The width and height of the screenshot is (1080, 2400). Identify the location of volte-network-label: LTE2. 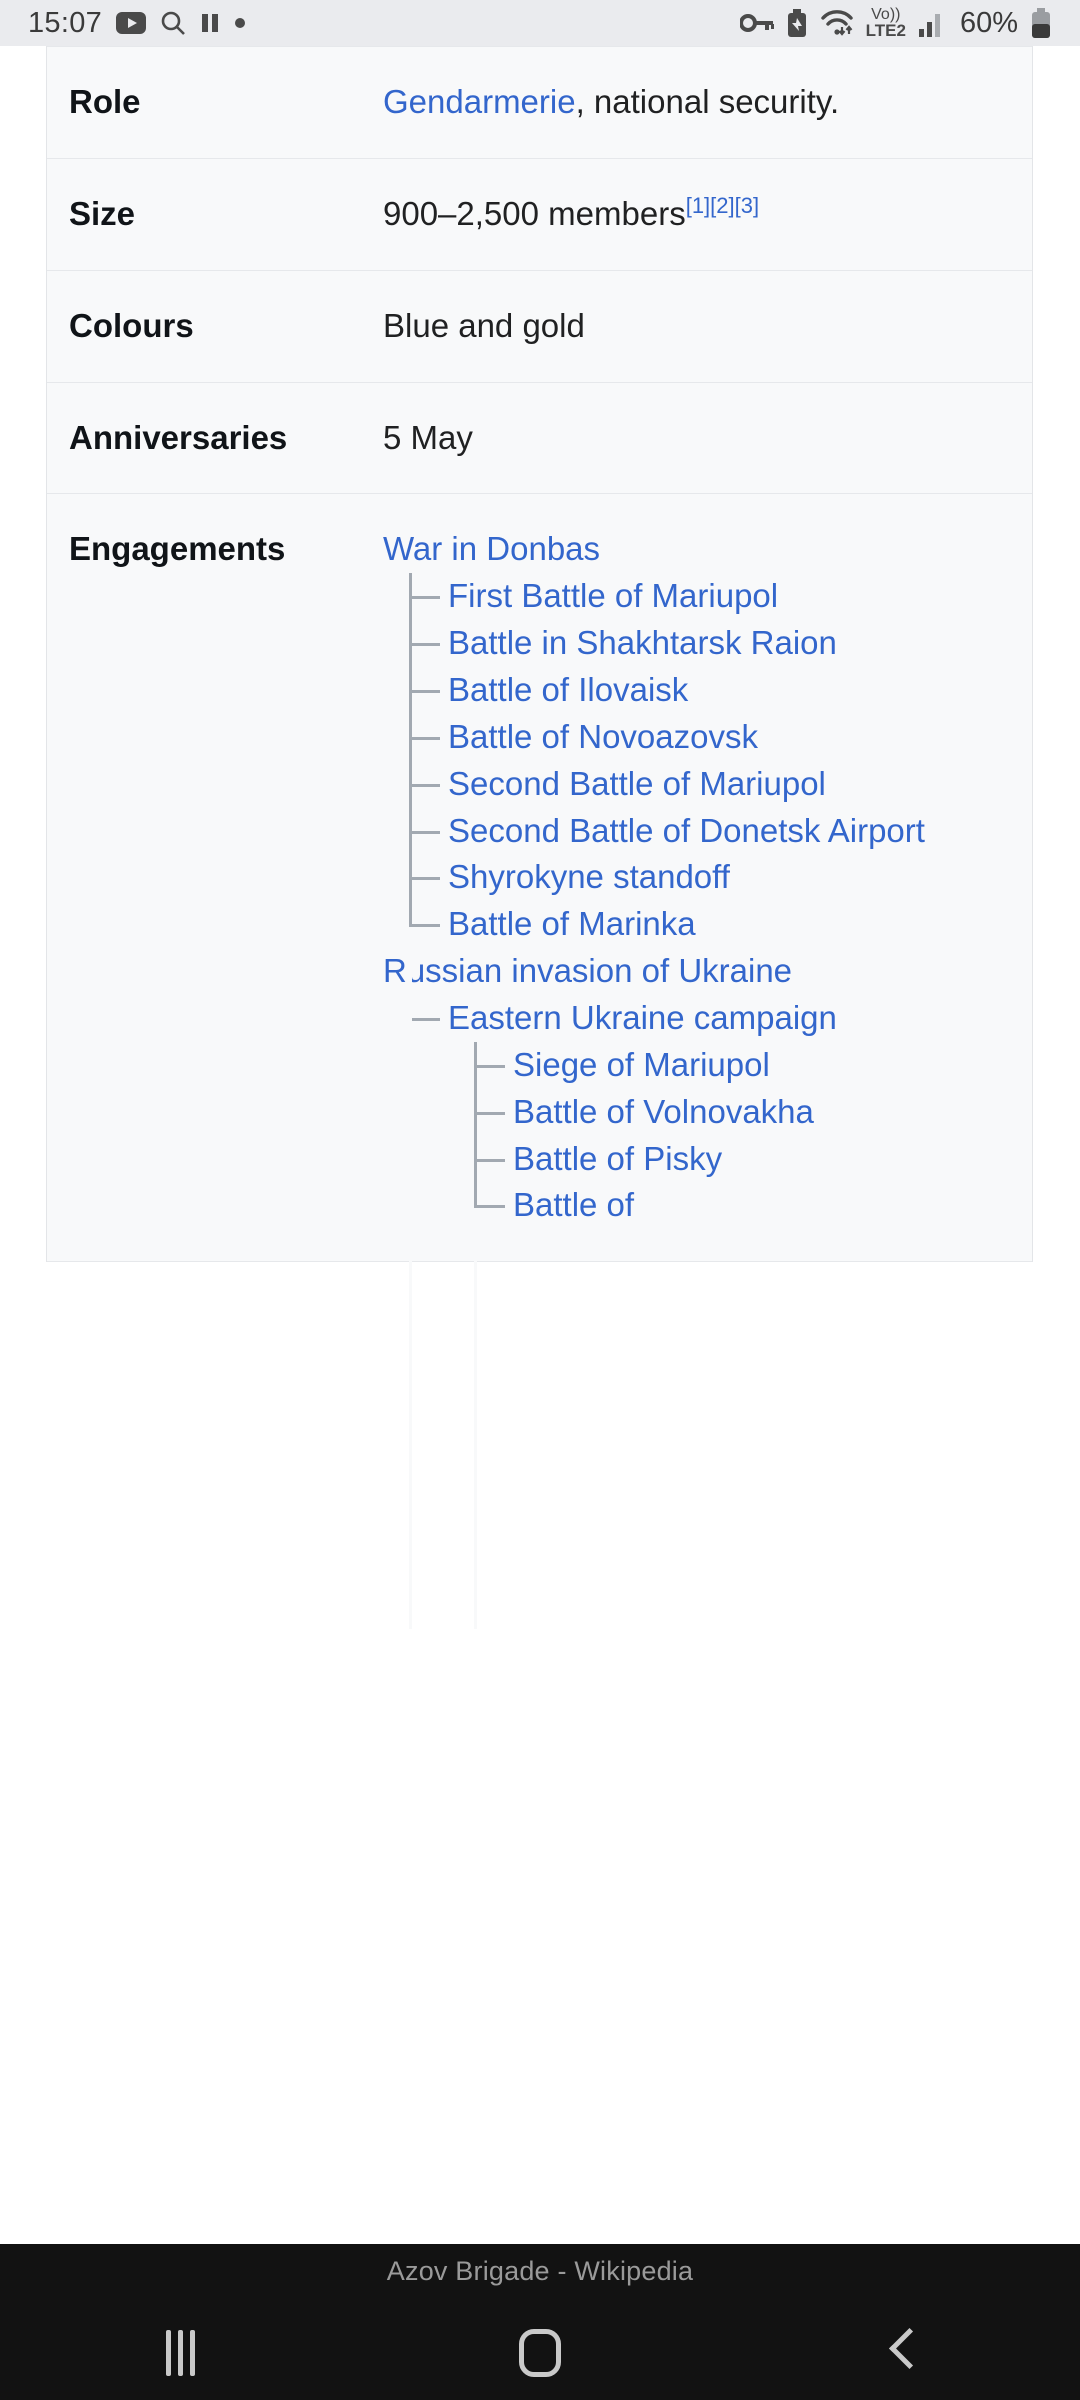
(885, 30).